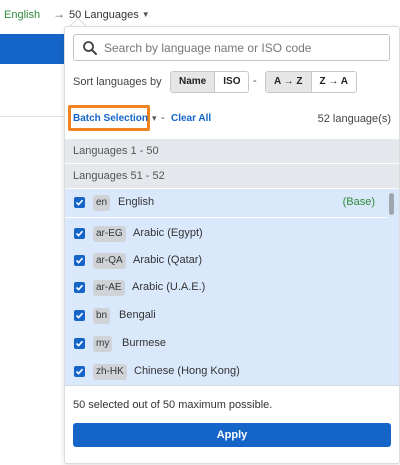  I want to click on sort-row: Sort languages by Name ISO - A → Z Z → A, so click(233, 82).